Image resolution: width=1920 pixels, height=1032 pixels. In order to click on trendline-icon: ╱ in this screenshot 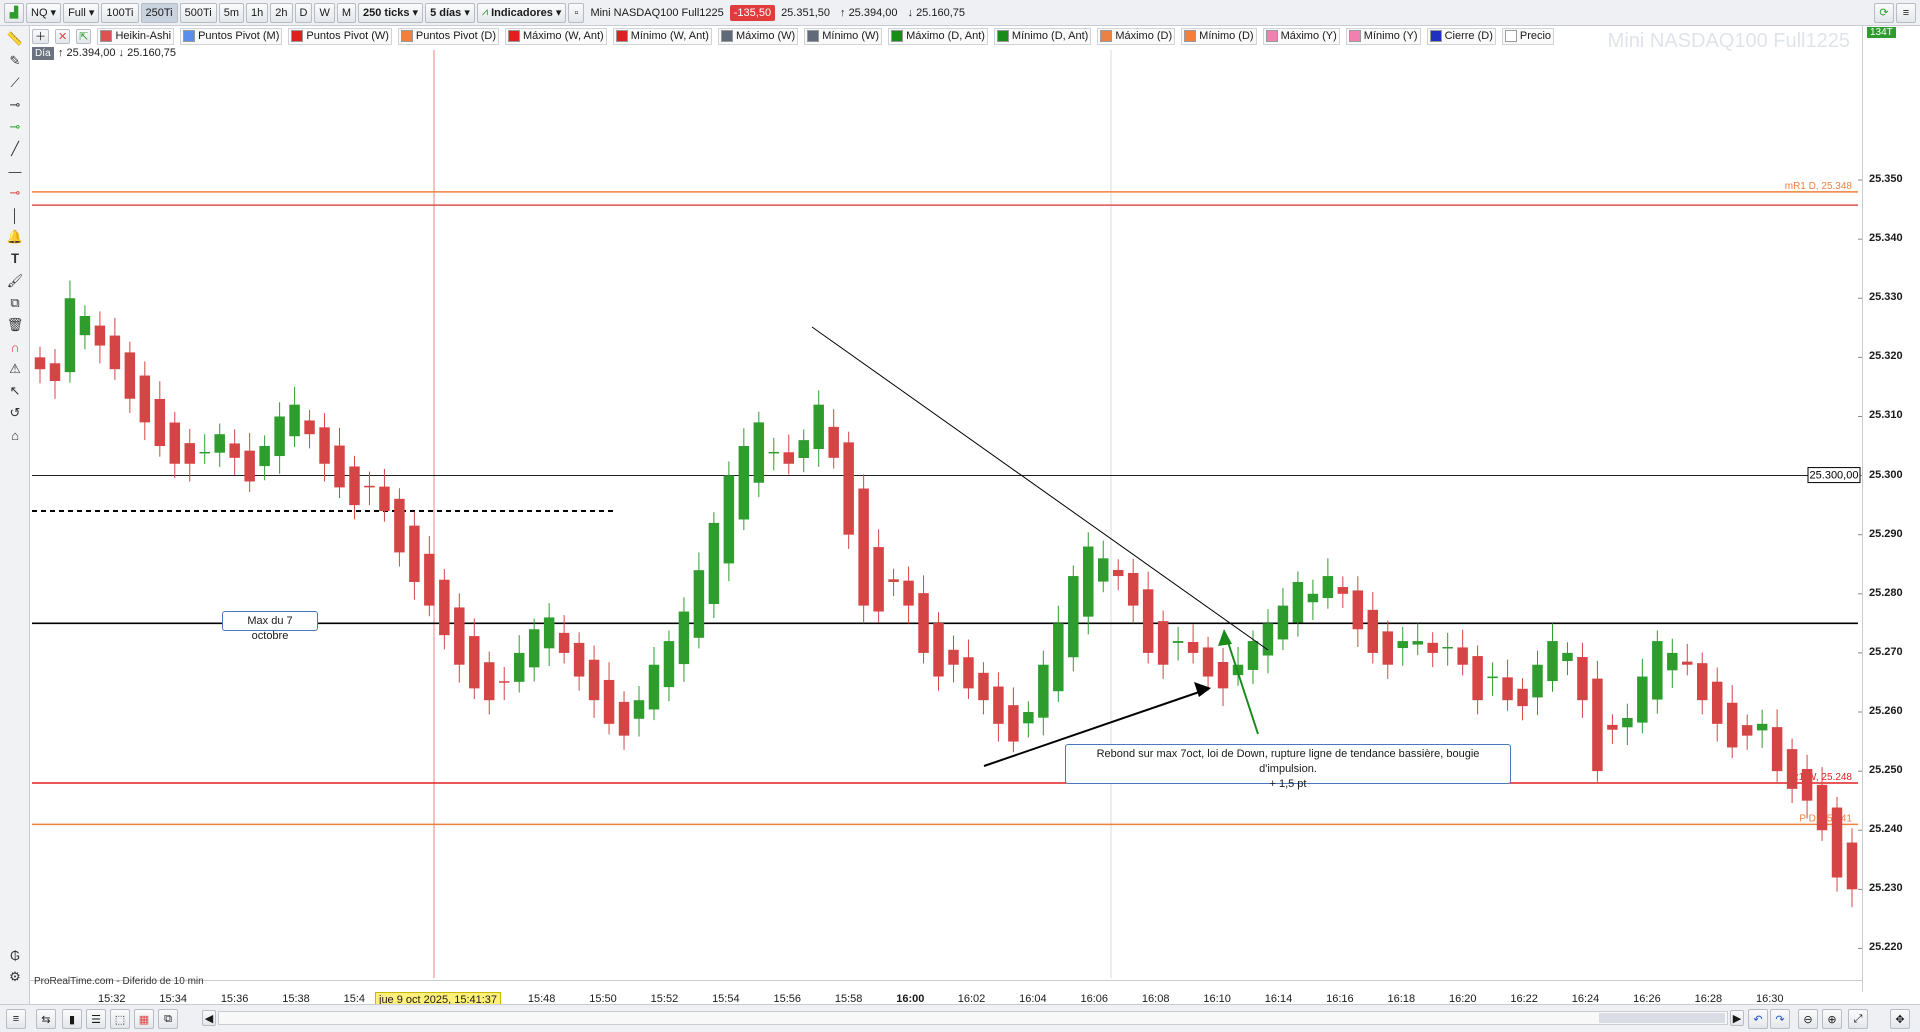, I will do `click(15, 149)`.